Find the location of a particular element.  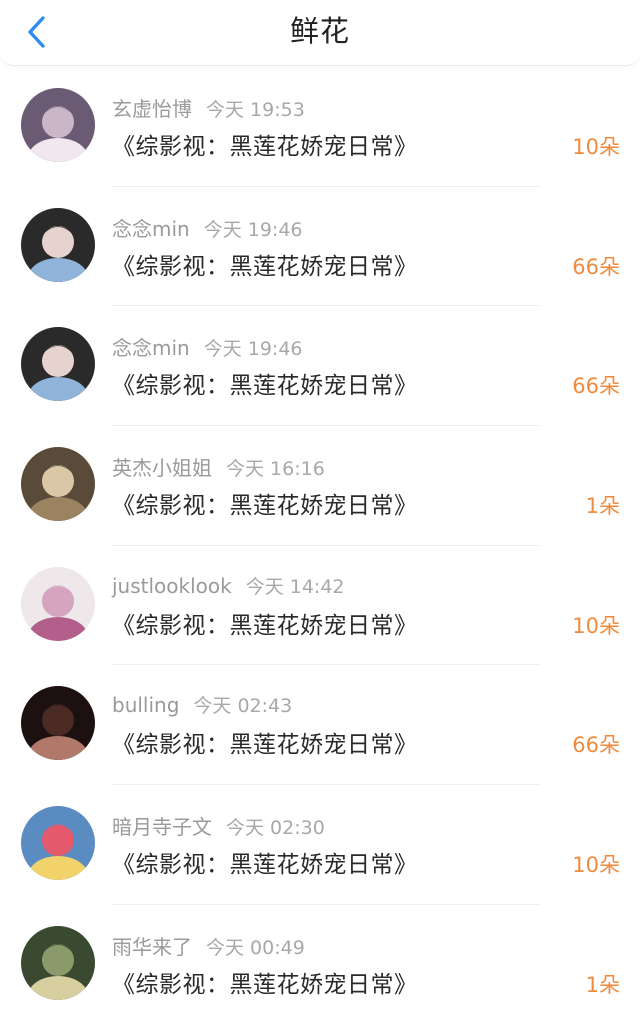

page-title: 鲜花 is located at coordinates (319, 31).